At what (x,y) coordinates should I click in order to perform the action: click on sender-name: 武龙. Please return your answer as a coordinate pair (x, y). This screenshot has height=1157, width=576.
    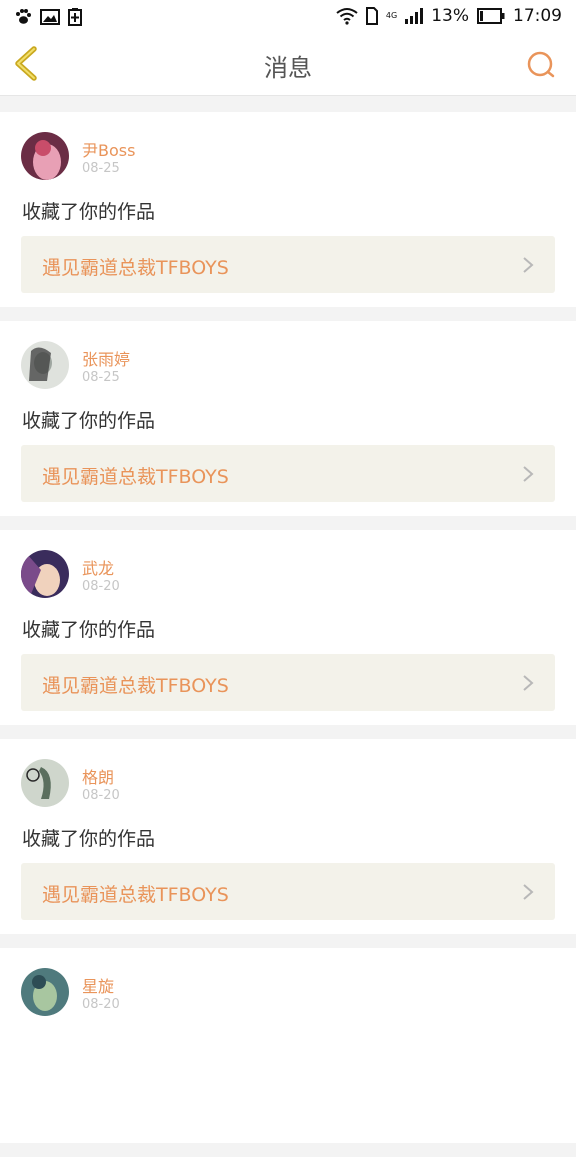
    Looking at the image, I should click on (98, 567).